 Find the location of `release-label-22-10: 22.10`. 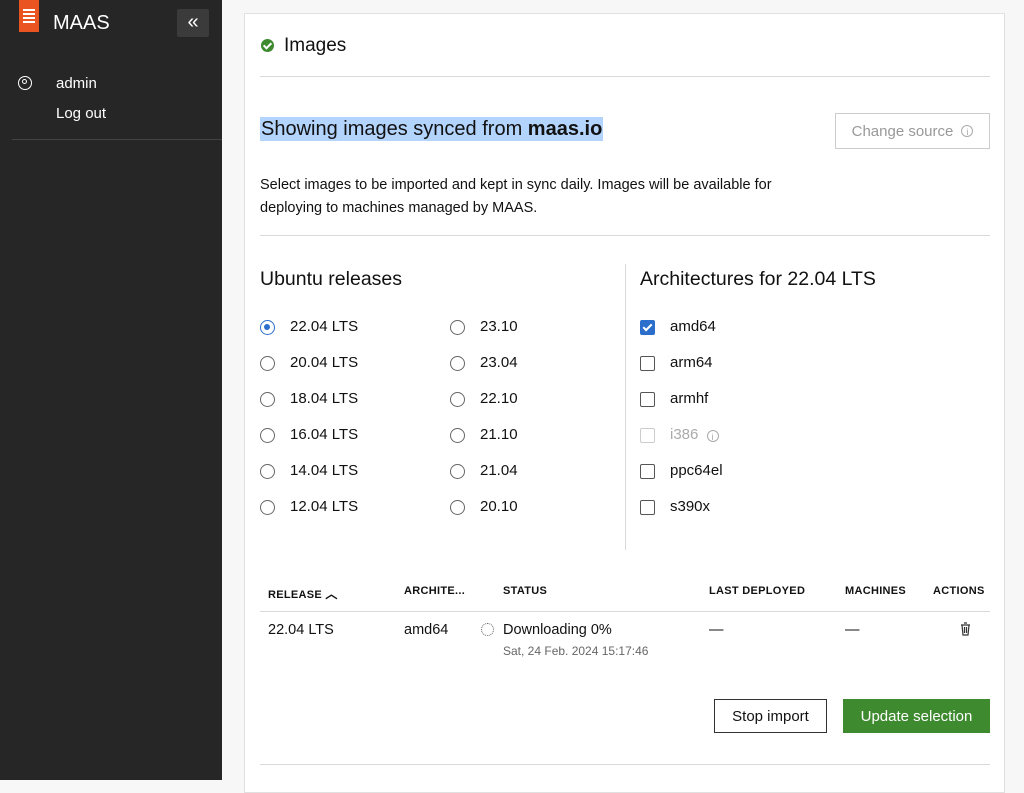

release-label-22-10: 22.10 is located at coordinates (499, 398).